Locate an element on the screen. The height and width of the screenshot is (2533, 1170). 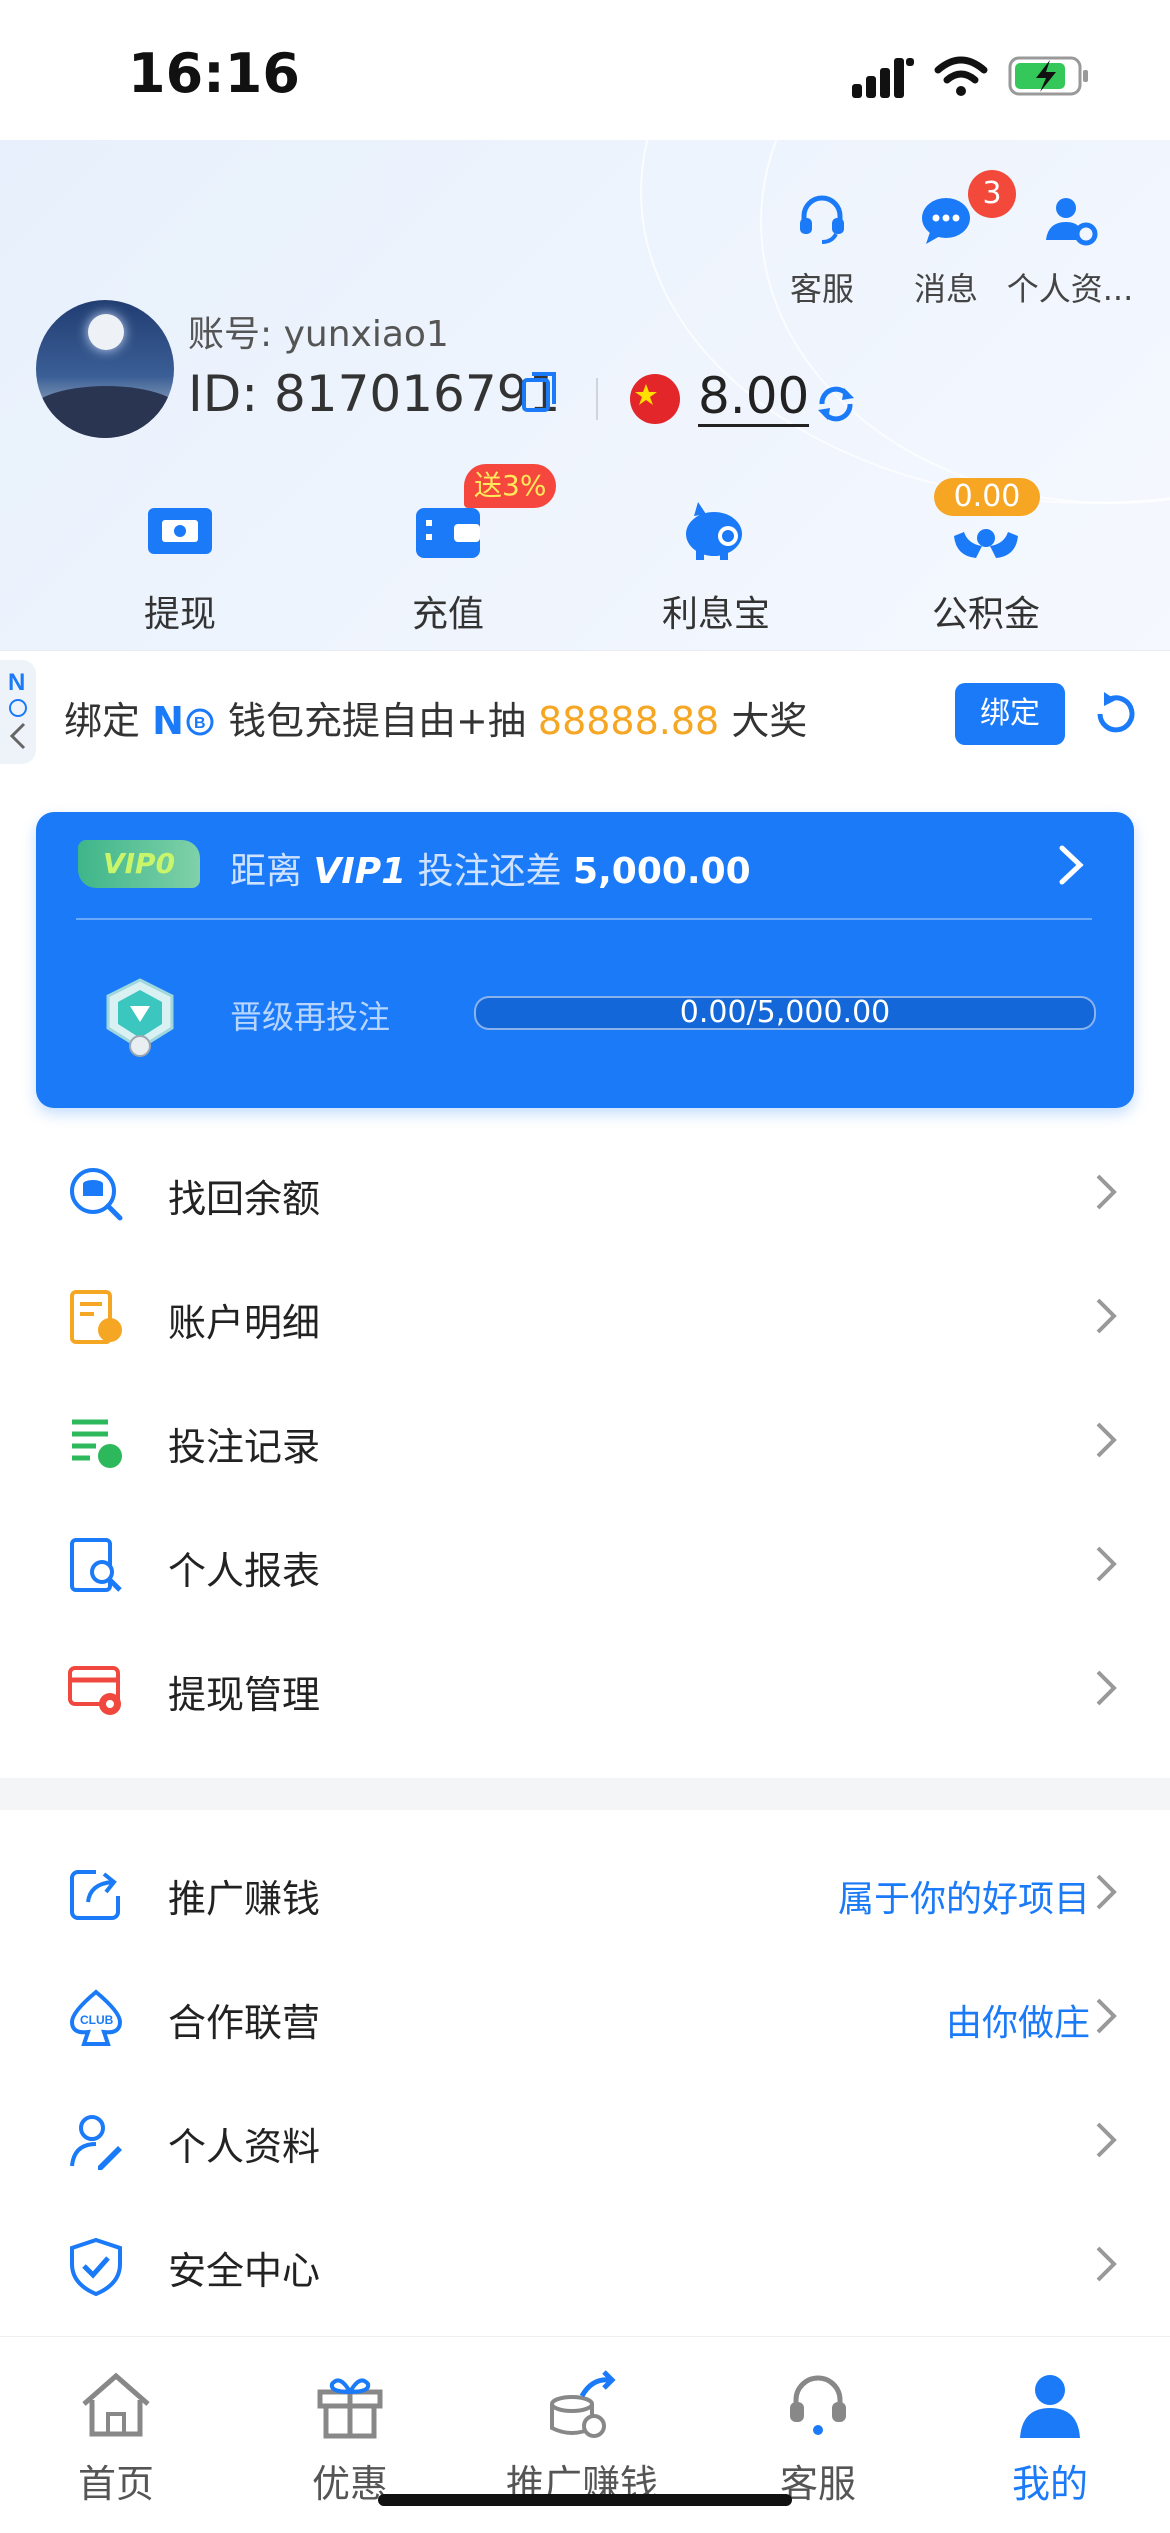
menu-label: 投注记录 is located at coordinates (244, 1447).